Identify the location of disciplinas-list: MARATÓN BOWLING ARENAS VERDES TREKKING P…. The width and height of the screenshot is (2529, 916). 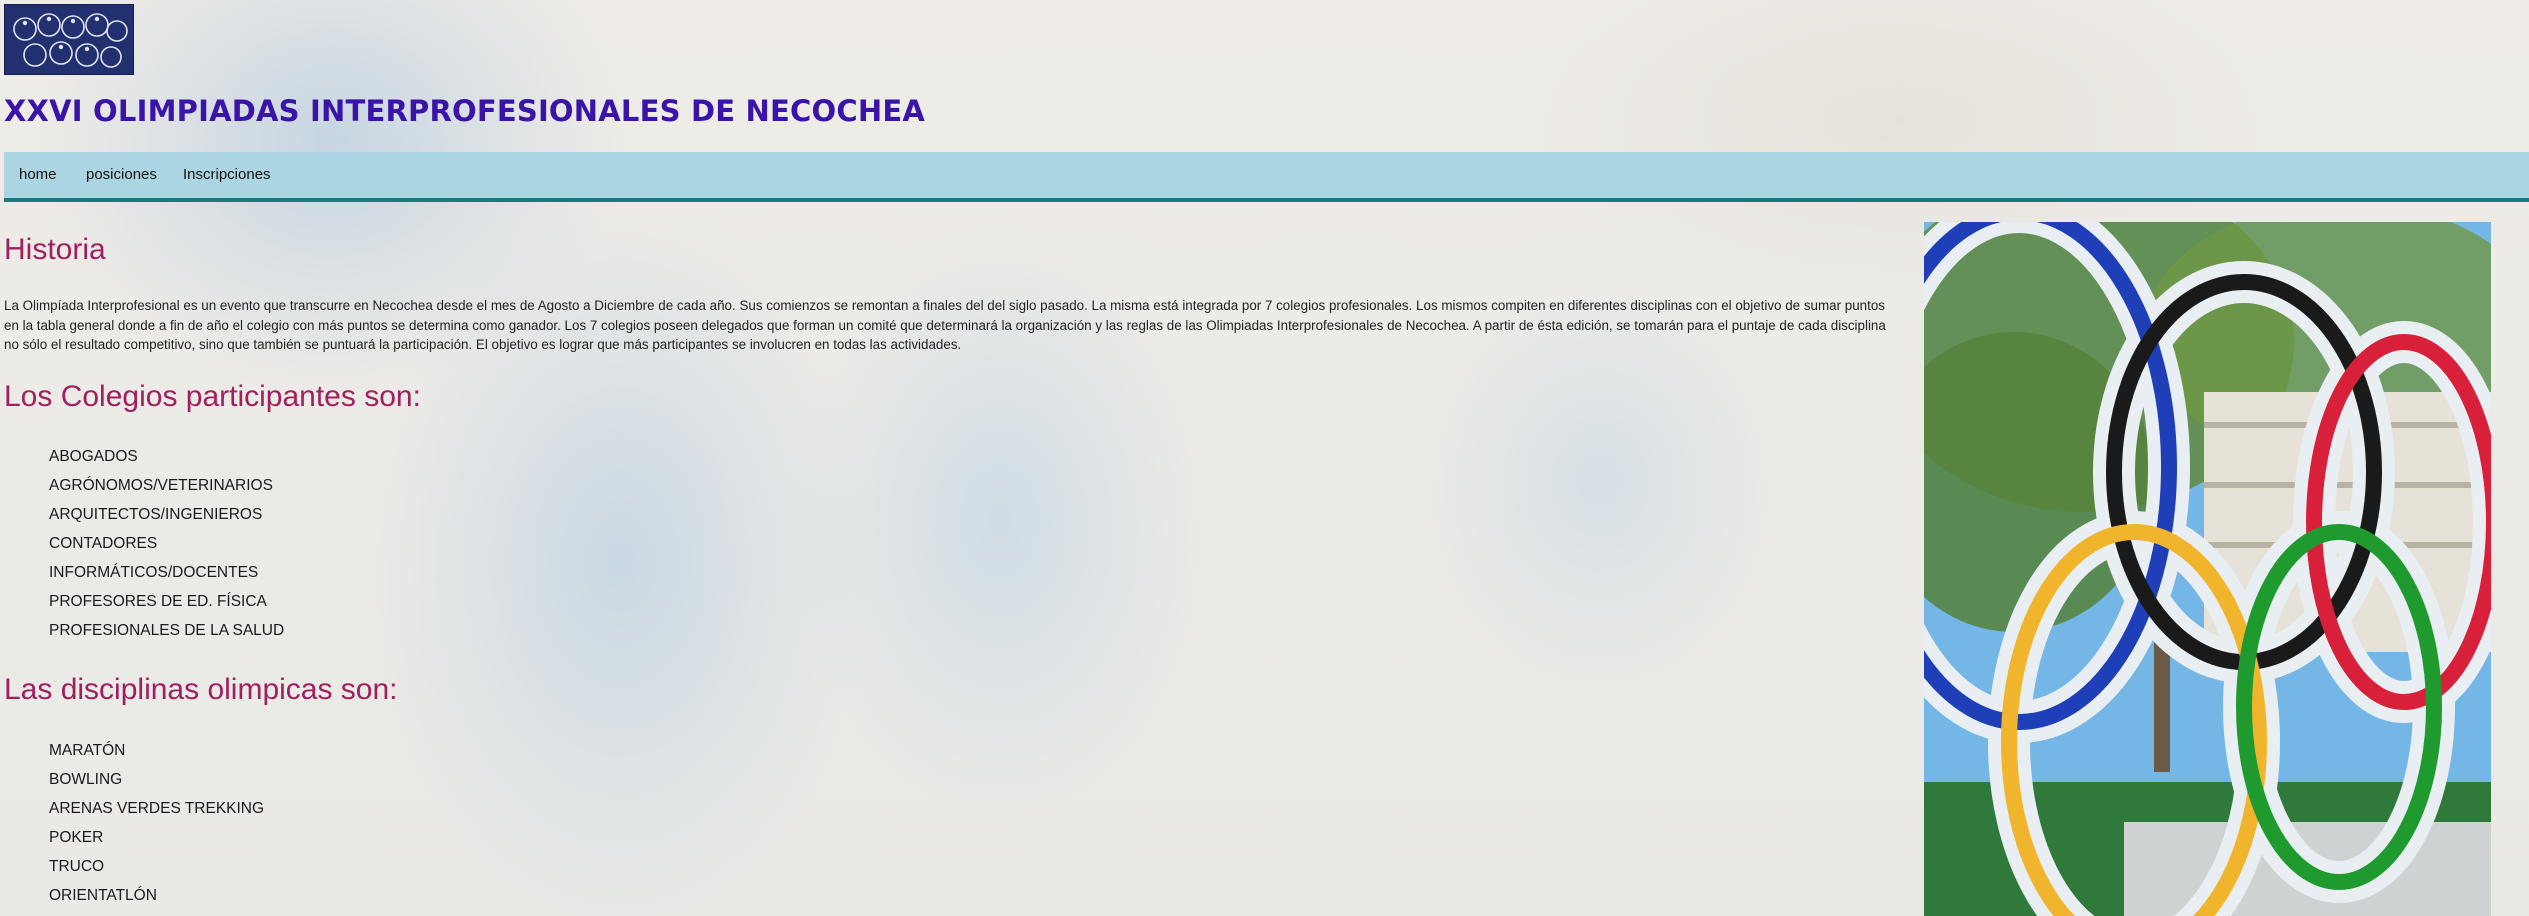
(156, 823).